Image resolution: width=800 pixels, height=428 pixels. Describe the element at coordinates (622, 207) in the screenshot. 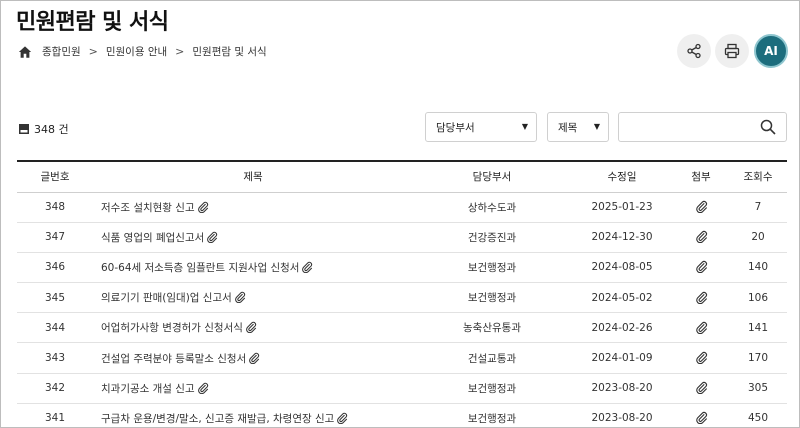

I see `row-modified-date: 2025-01-23` at that location.